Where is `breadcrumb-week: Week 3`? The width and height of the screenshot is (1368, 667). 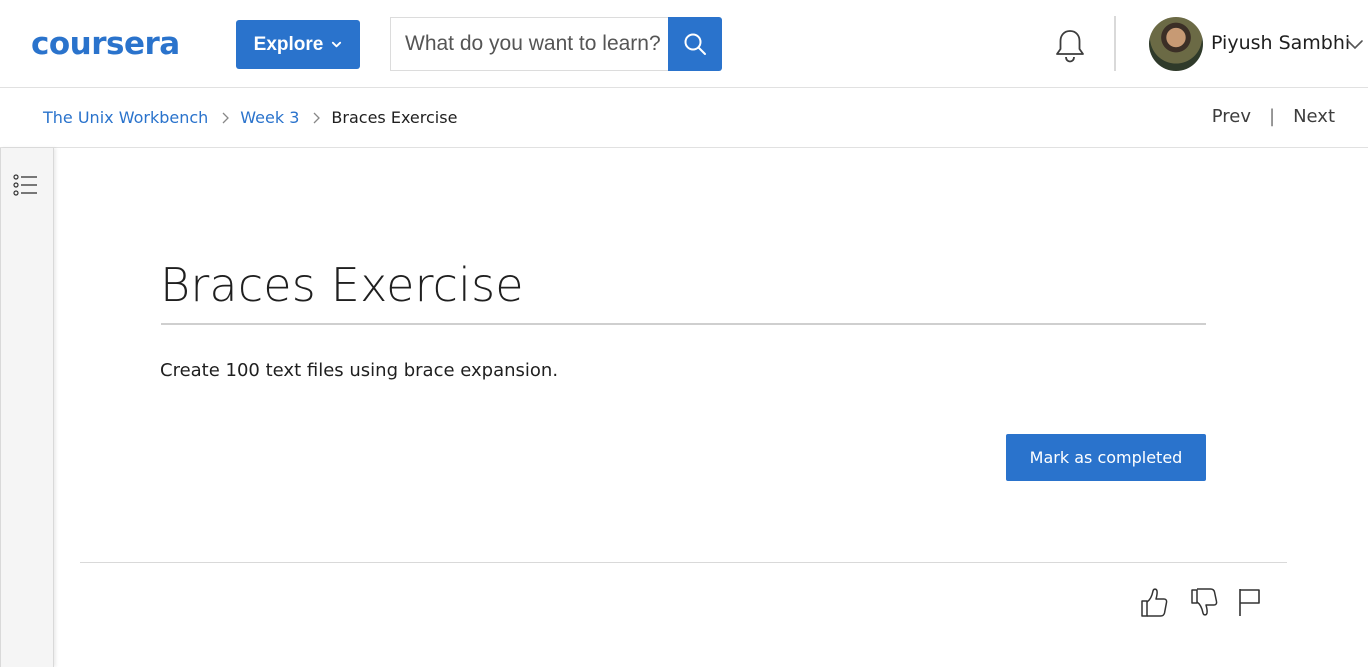
breadcrumb-week: Week 3 is located at coordinates (269, 117).